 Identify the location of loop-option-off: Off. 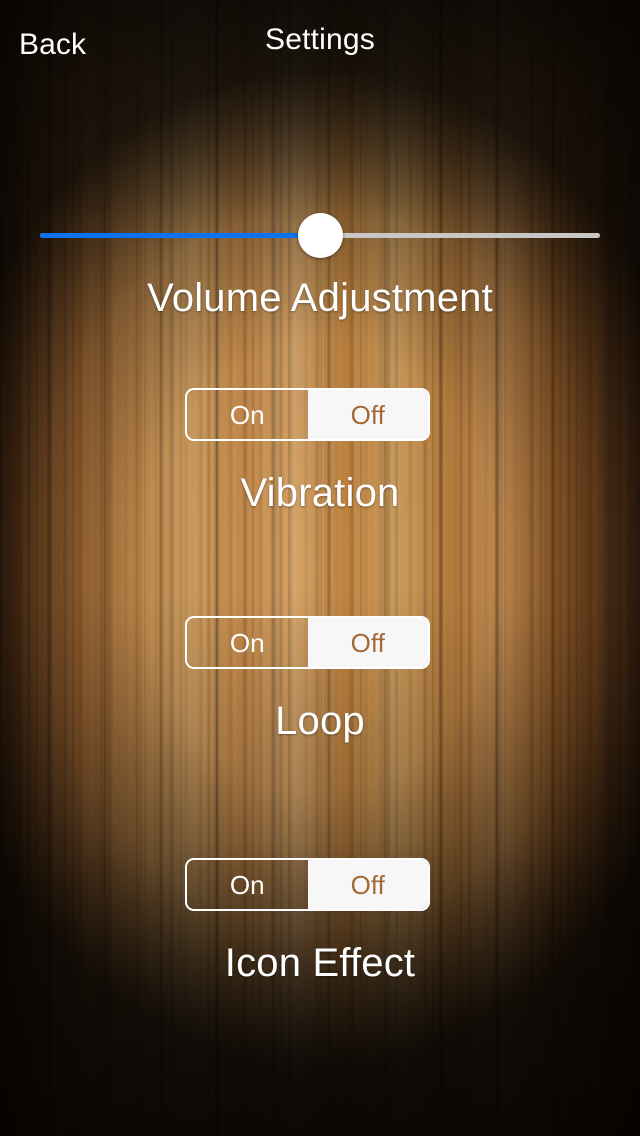
(367, 642).